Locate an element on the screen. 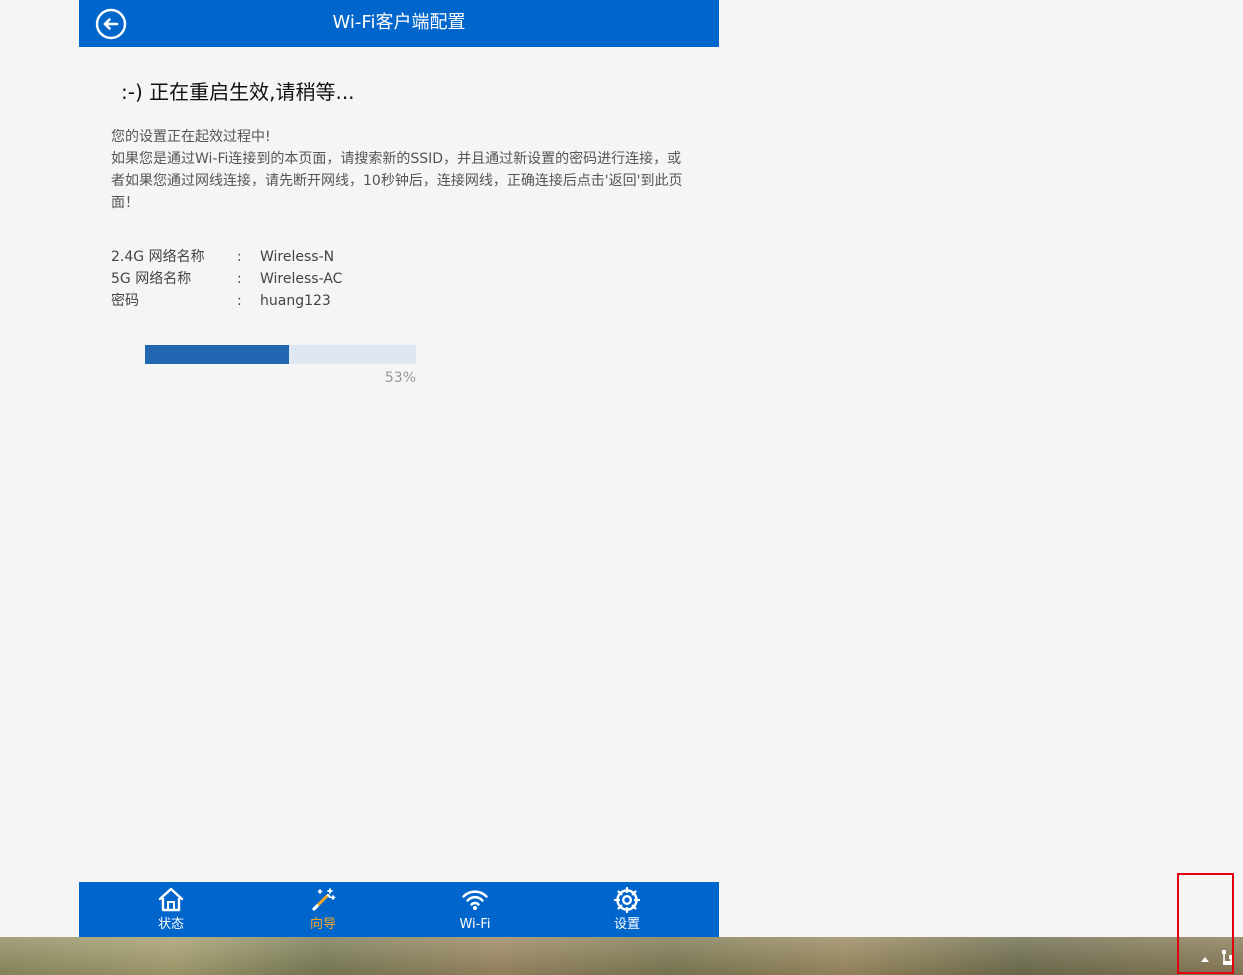  message-line-1: 您的设置正在起效过程中! is located at coordinates (191, 137).